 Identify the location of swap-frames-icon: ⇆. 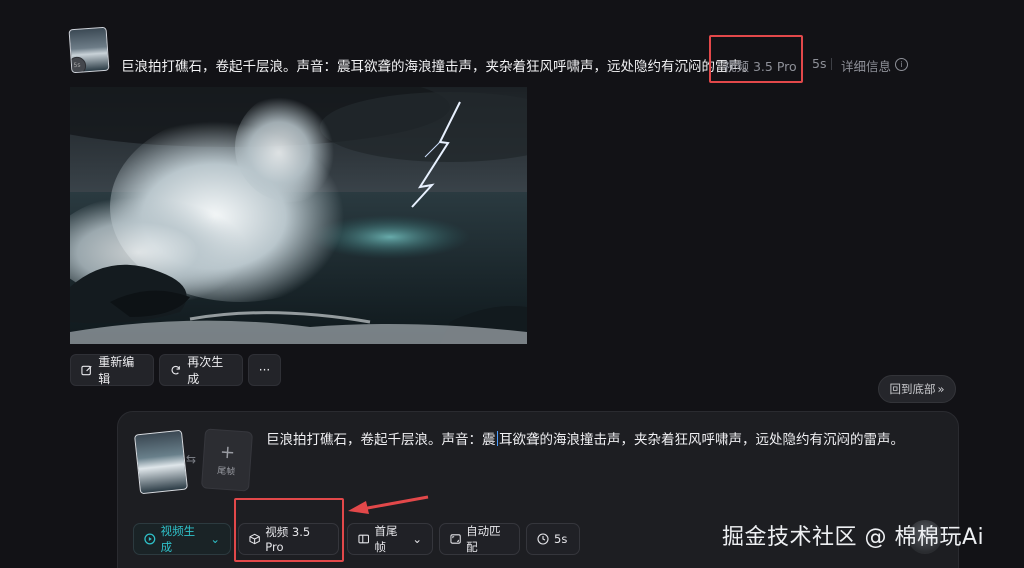
(191, 459).